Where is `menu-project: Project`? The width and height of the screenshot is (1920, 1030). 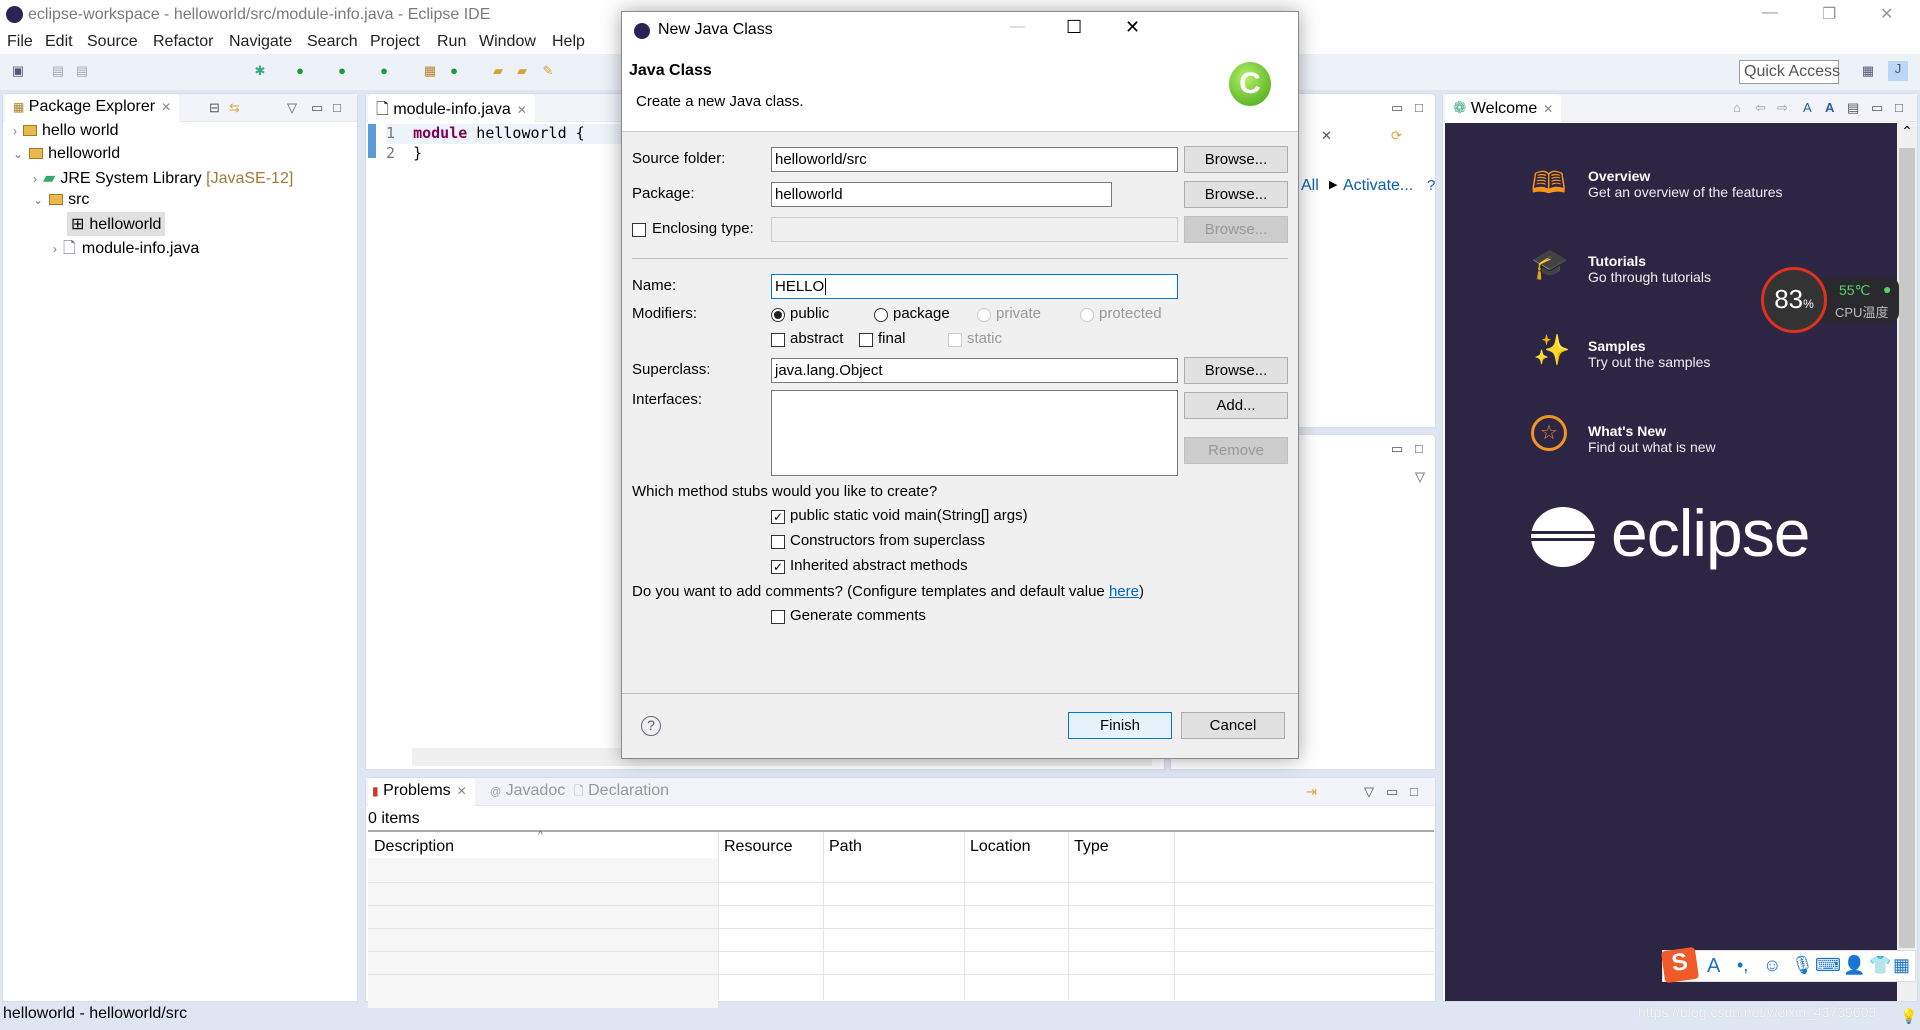
menu-project: Project is located at coordinates (395, 42).